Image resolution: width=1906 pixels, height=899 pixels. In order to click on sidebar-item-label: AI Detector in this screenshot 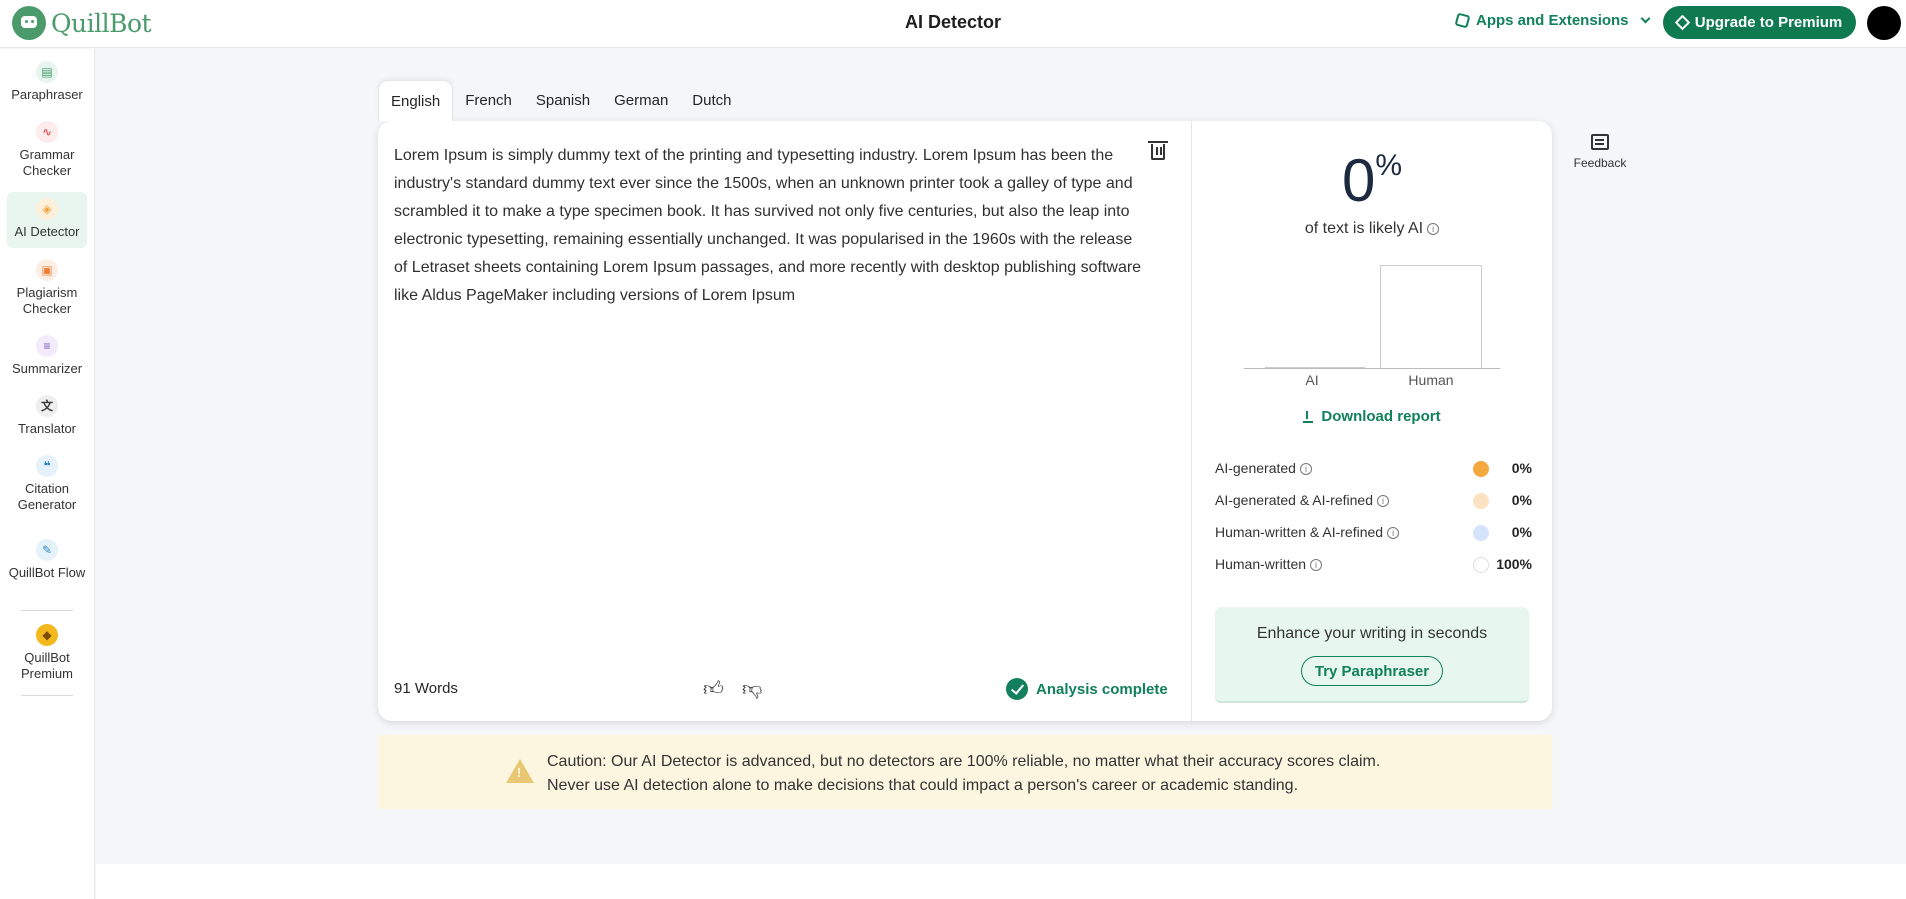, I will do `click(47, 231)`.